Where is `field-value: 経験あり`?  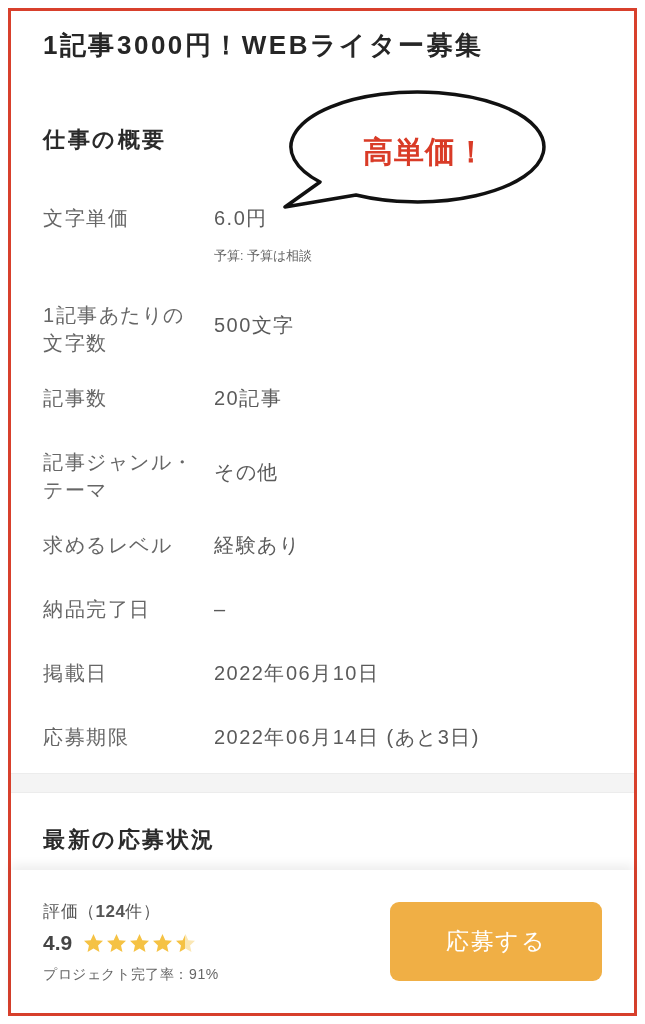
field-value: 経験あり is located at coordinates (257, 545).